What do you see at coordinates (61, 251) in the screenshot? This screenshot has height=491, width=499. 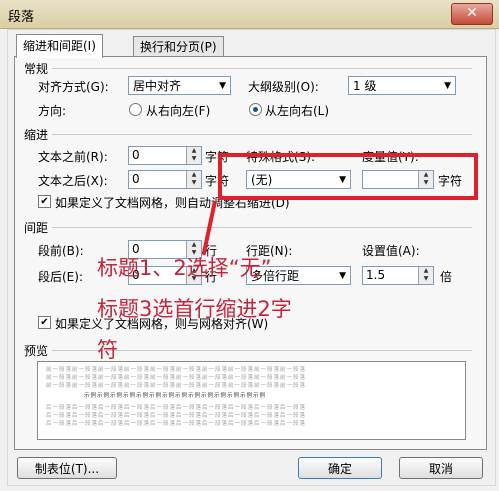 I see `space-before-label: 段前(B):` at bounding box center [61, 251].